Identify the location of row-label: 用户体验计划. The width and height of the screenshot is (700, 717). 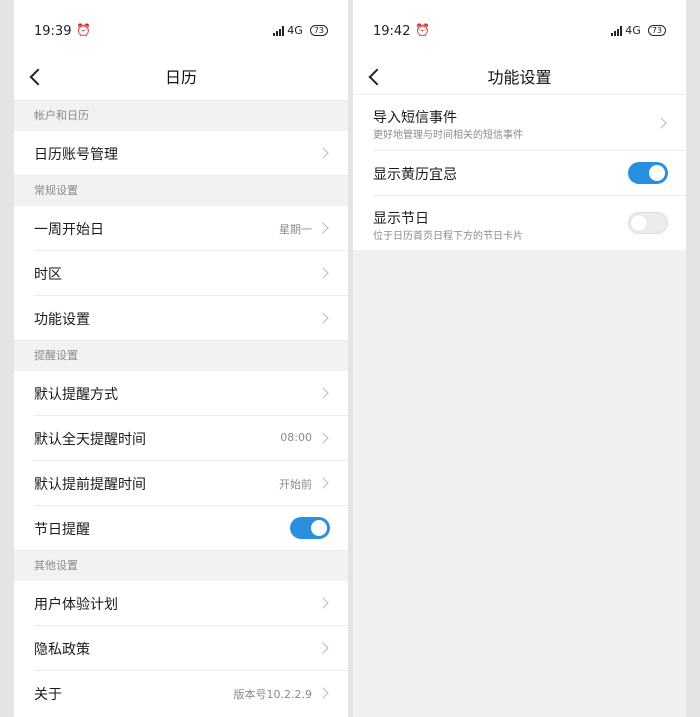
(76, 605).